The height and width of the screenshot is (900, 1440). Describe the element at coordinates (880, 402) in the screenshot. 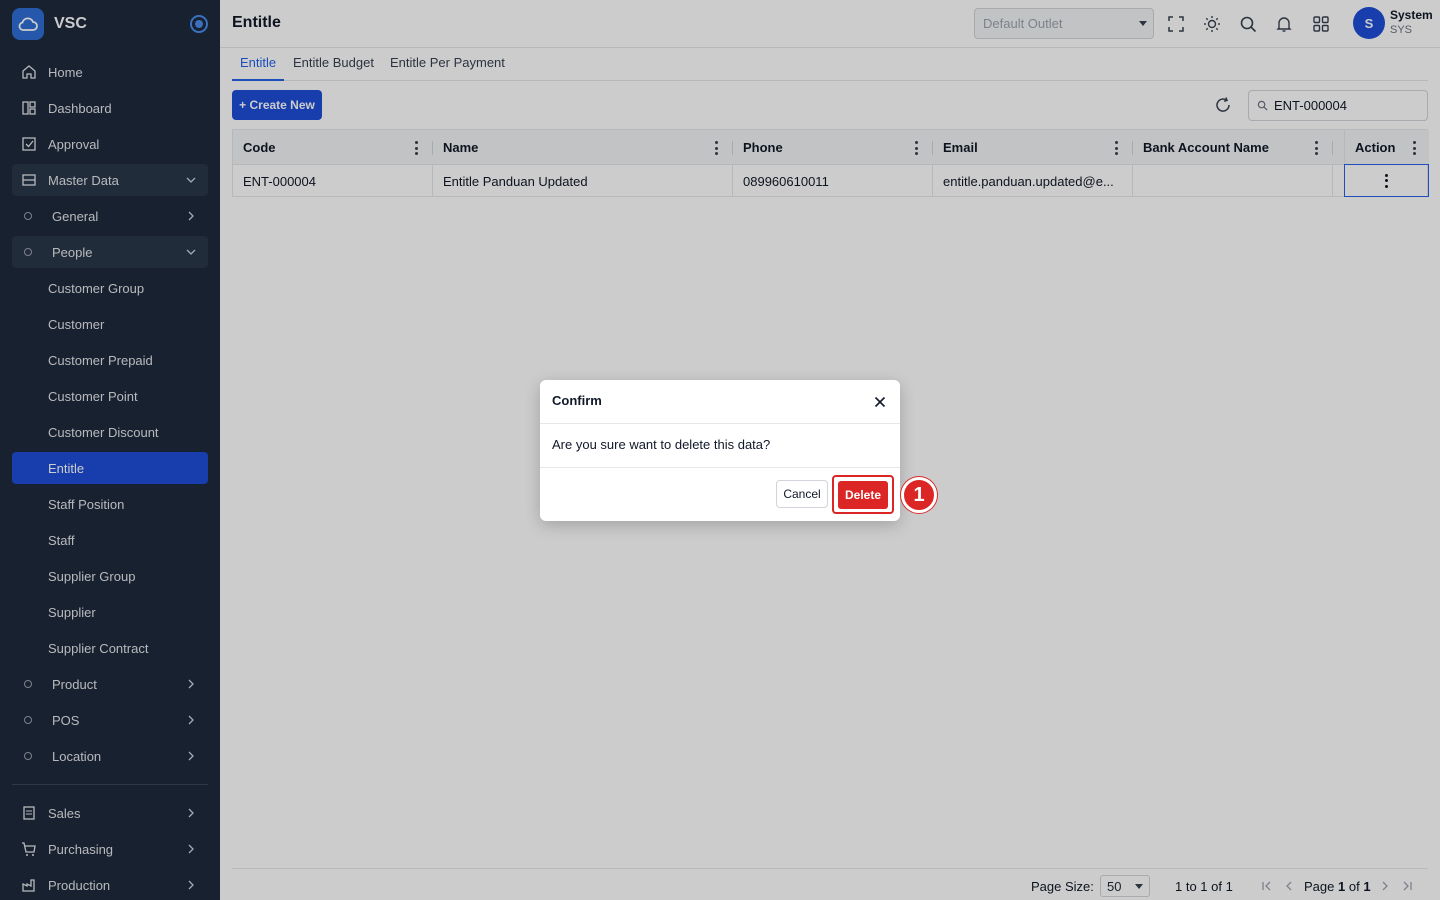

I see `close-icon` at that location.